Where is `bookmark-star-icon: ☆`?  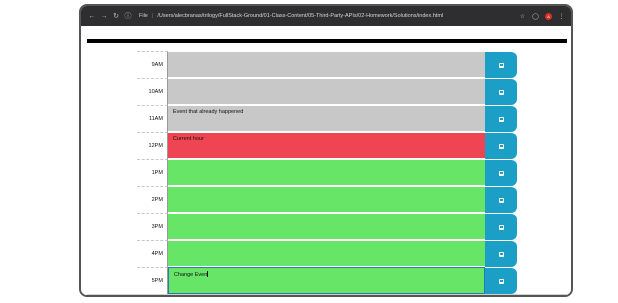
bookmark-star-icon: ☆ is located at coordinates (522, 16).